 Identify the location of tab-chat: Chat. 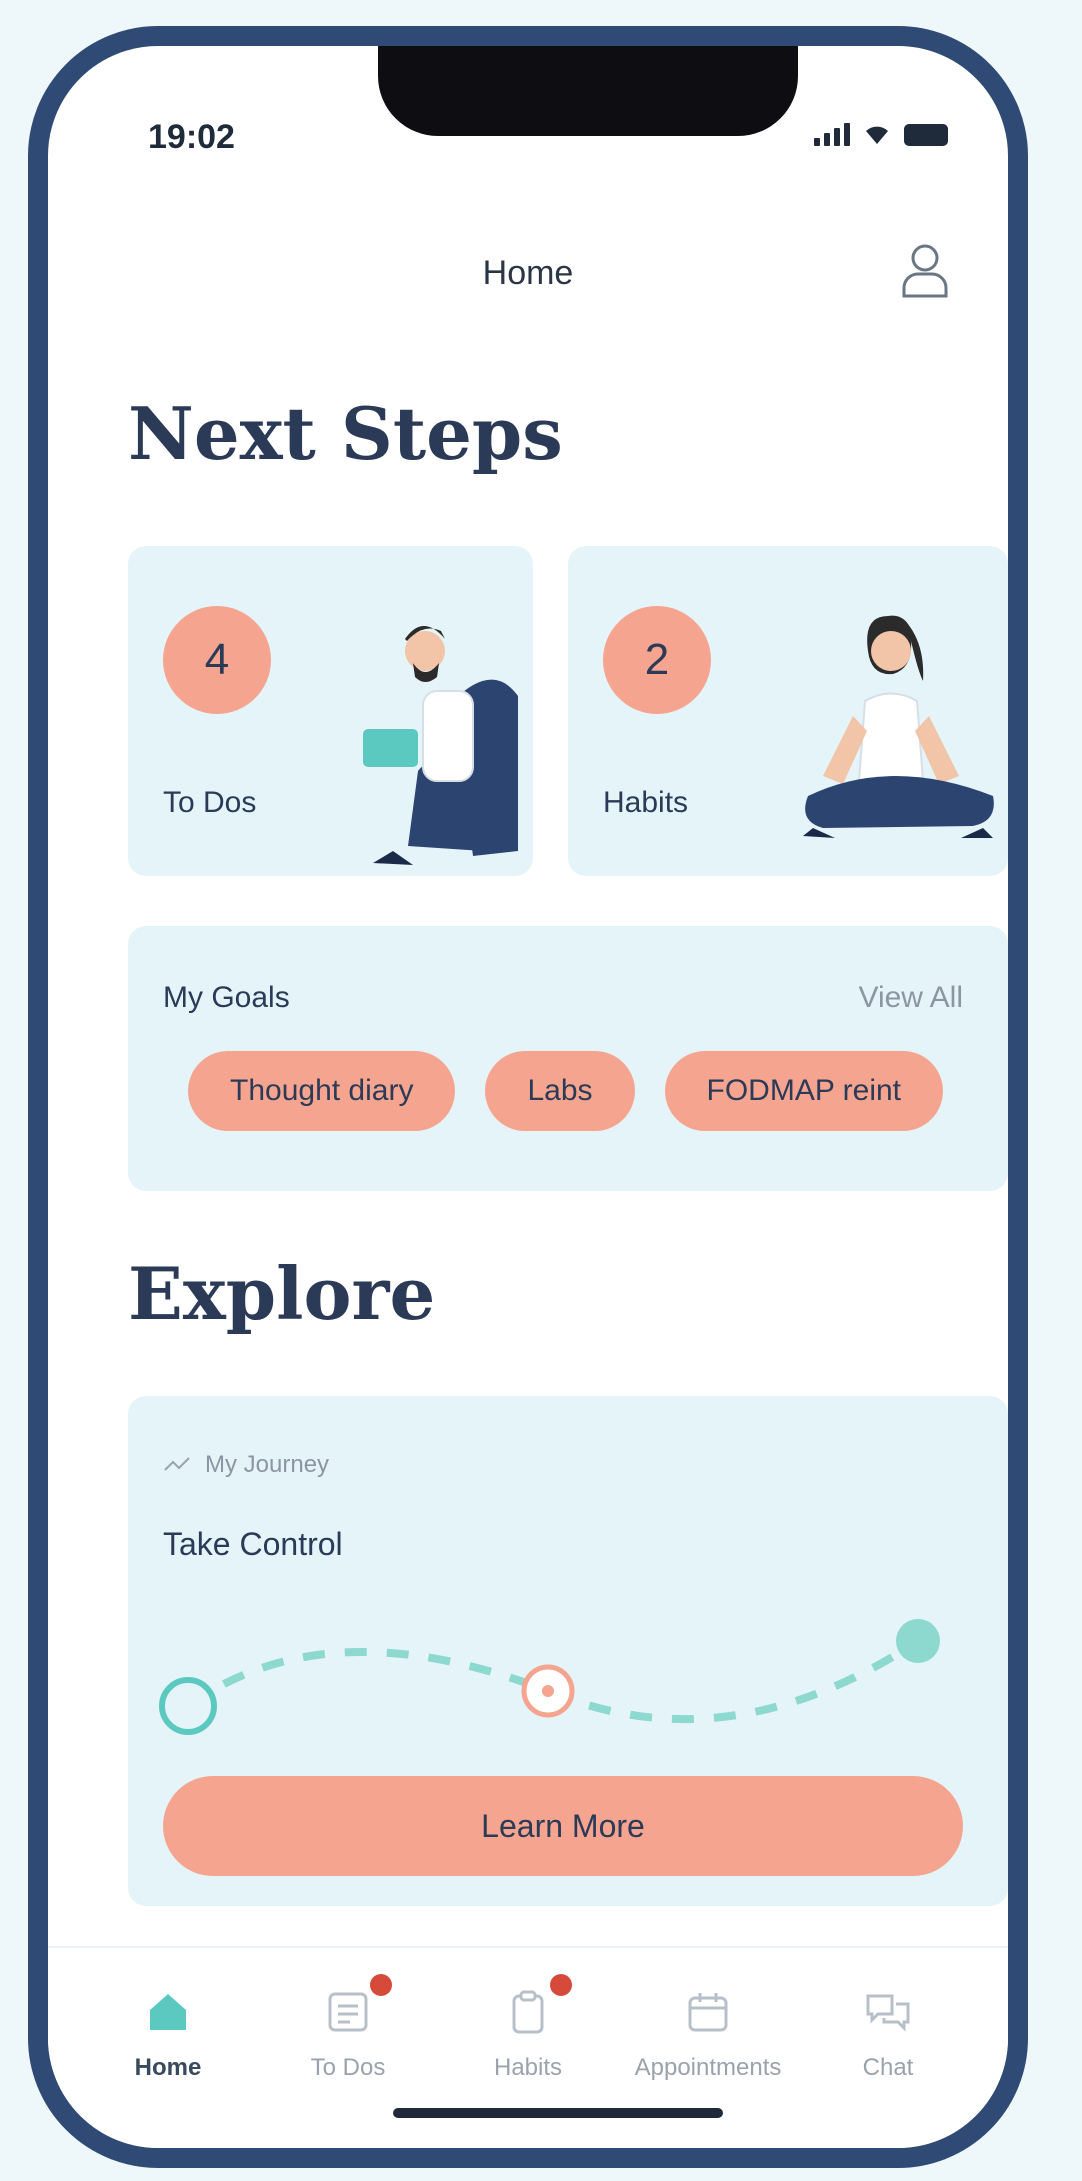
(888, 2035).